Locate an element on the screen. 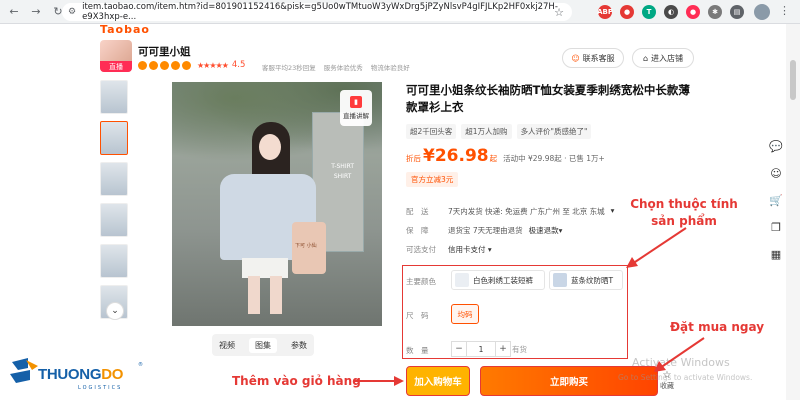  shipping-text: 7天内发货 快递: 免运费 广东广州 至 北京 东城 is located at coordinates (526, 211).